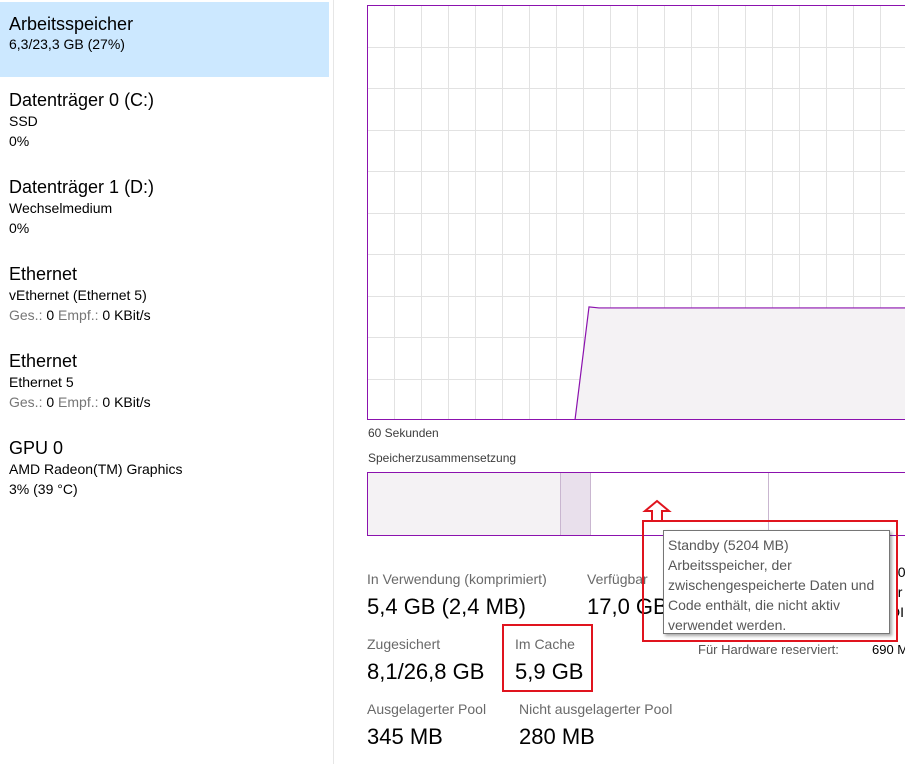  Describe the element at coordinates (617, 579) in the screenshot. I see `available-label: Verfügbar` at that location.